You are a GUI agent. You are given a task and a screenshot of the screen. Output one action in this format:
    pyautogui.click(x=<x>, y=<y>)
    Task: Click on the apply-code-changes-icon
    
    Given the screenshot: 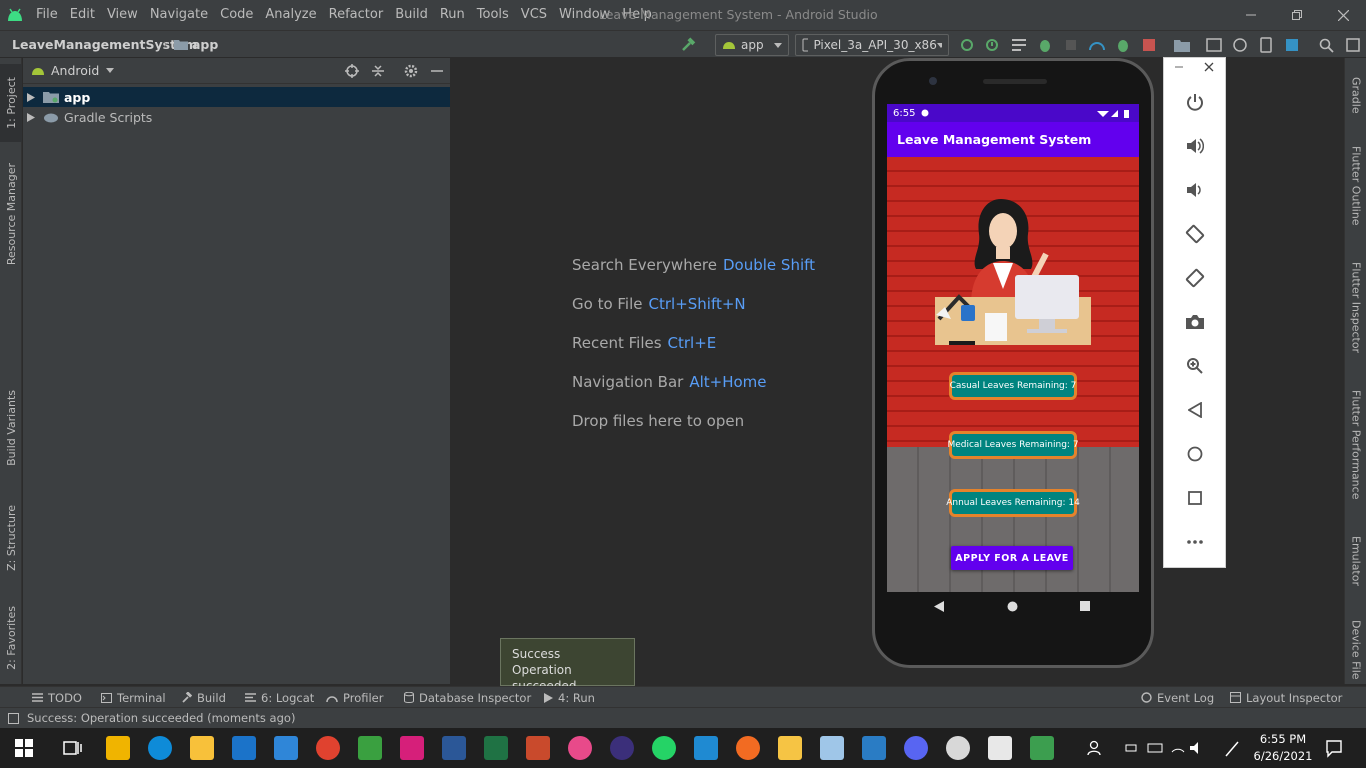 What is the action you would take?
    pyautogui.click(x=992, y=45)
    